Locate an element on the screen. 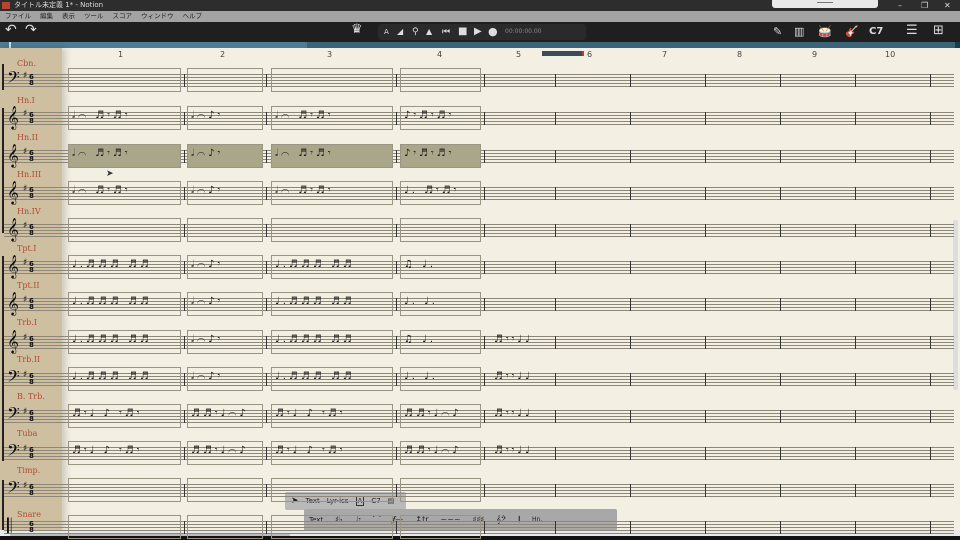  redo-icon: ↷ is located at coordinates (31, 30).